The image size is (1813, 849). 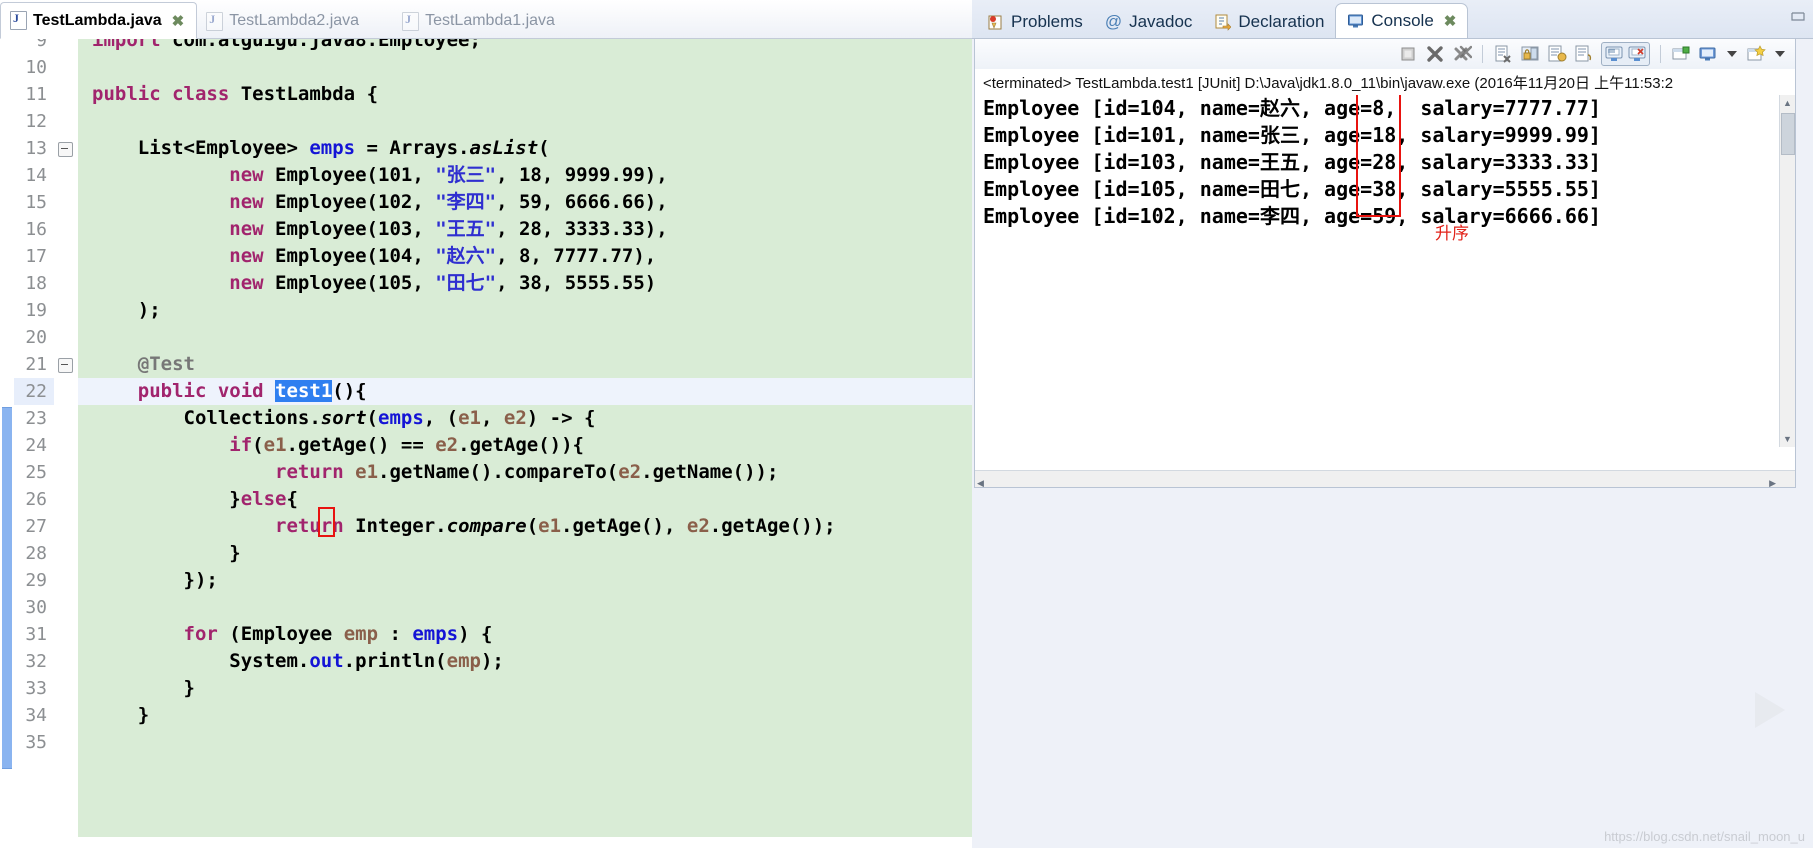 I want to click on scroll-right-arrow-icon: ▶, so click(x=1772, y=482).